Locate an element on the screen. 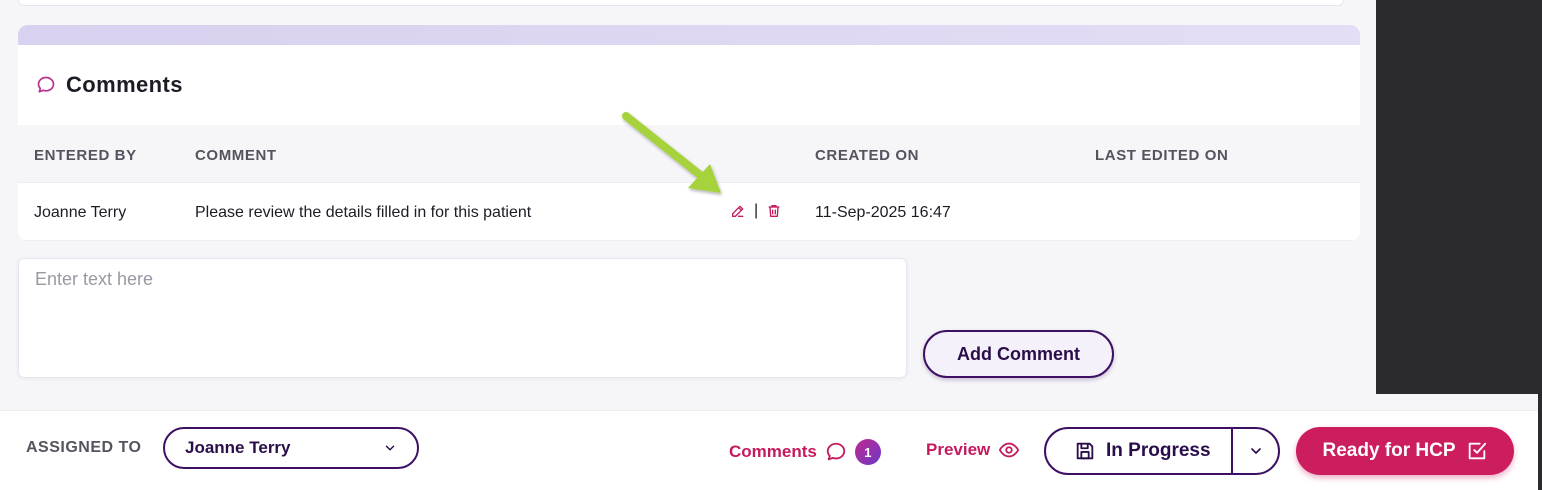 This screenshot has height=490, width=1542. assignee-dropdown: Joanne Terry is located at coordinates (291, 448).